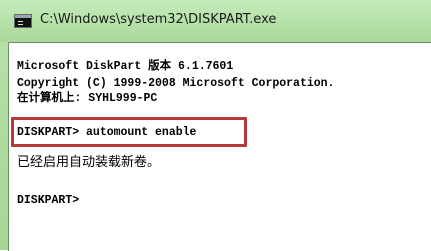 This screenshot has width=431, height=251. What do you see at coordinates (107, 132) in the screenshot?
I see `console-line-command: DISKPART> automount enable` at bounding box center [107, 132].